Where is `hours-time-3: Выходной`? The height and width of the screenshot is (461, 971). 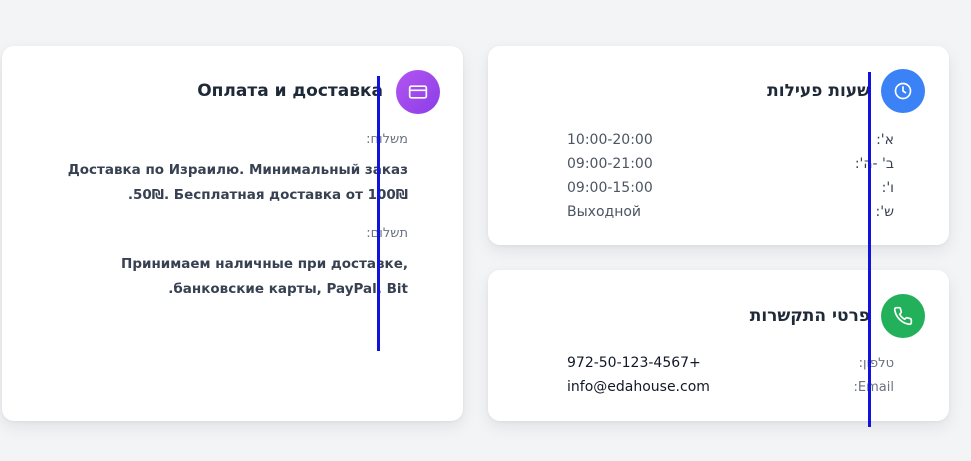
hours-time-3: Выходной is located at coordinates (604, 212).